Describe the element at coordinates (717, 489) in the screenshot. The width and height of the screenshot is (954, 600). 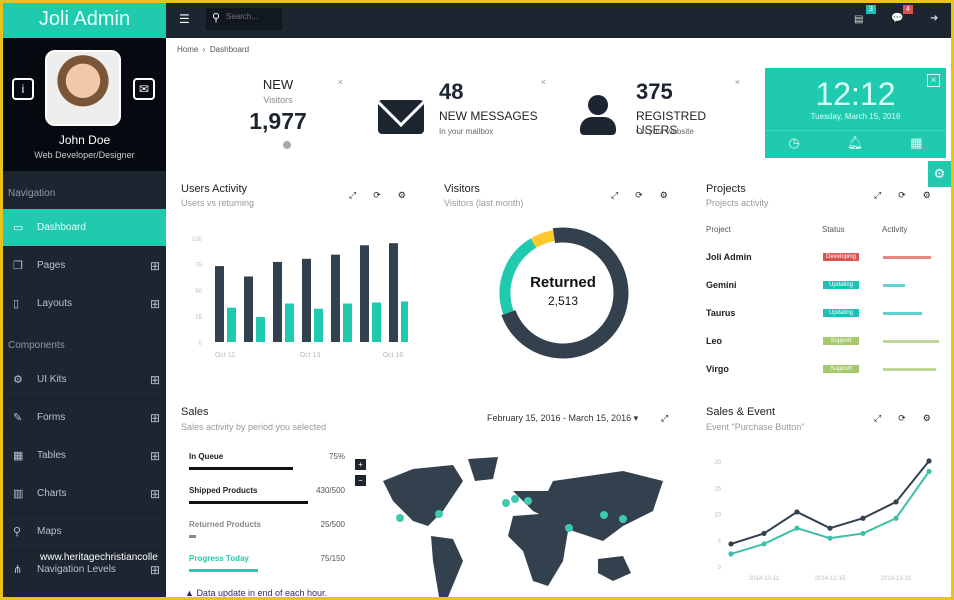
I see `y-tick-label: 15` at that location.